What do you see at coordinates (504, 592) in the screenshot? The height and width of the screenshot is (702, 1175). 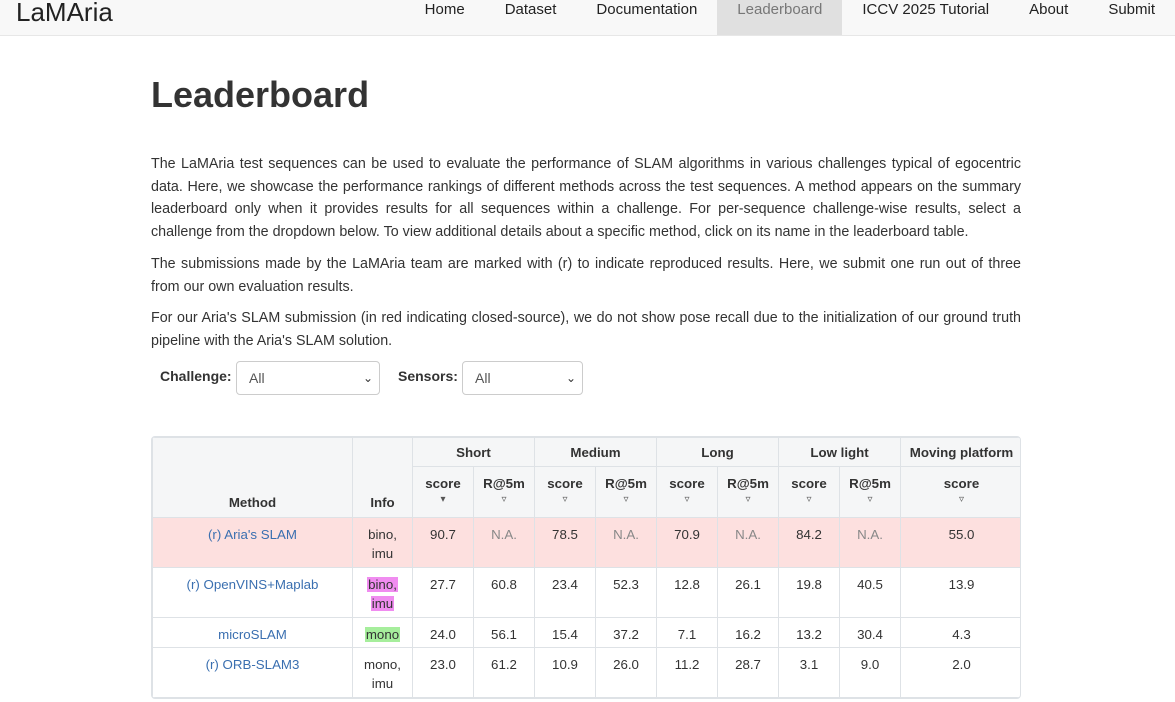 I see `value-cell: 60.8` at bounding box center [504, 592].